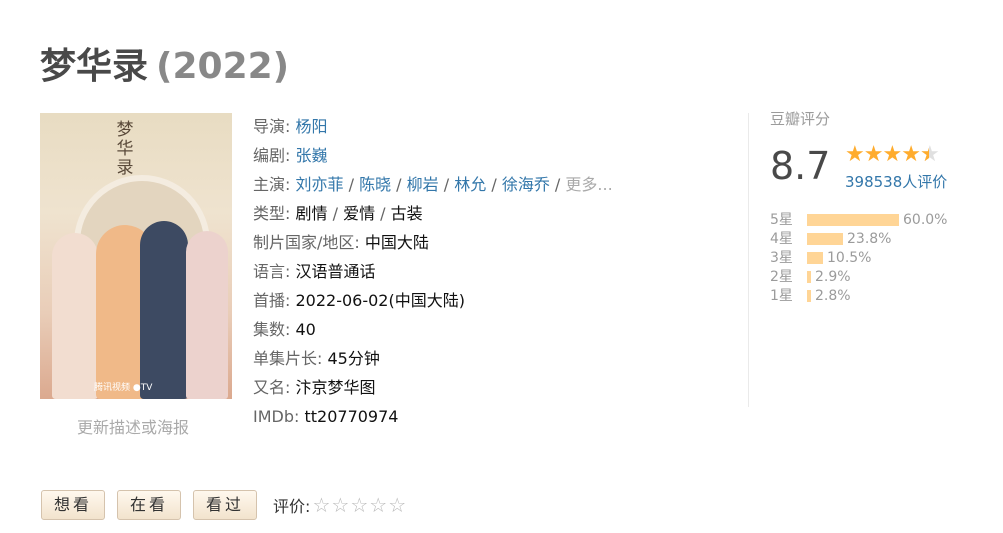  I want to click on rating-bar-label: 2星, so click(781, 277).